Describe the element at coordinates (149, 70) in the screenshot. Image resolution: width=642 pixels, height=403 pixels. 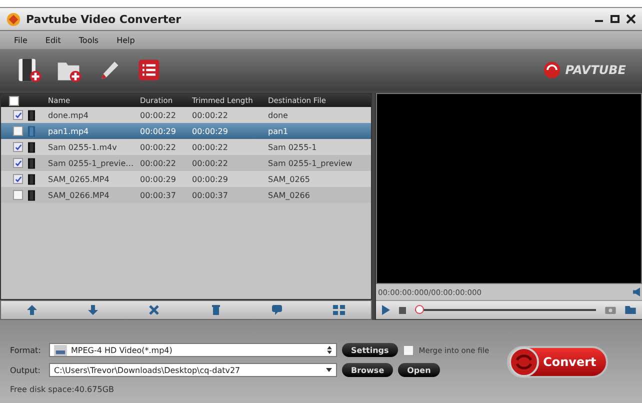
I see `list-icon` at that location.